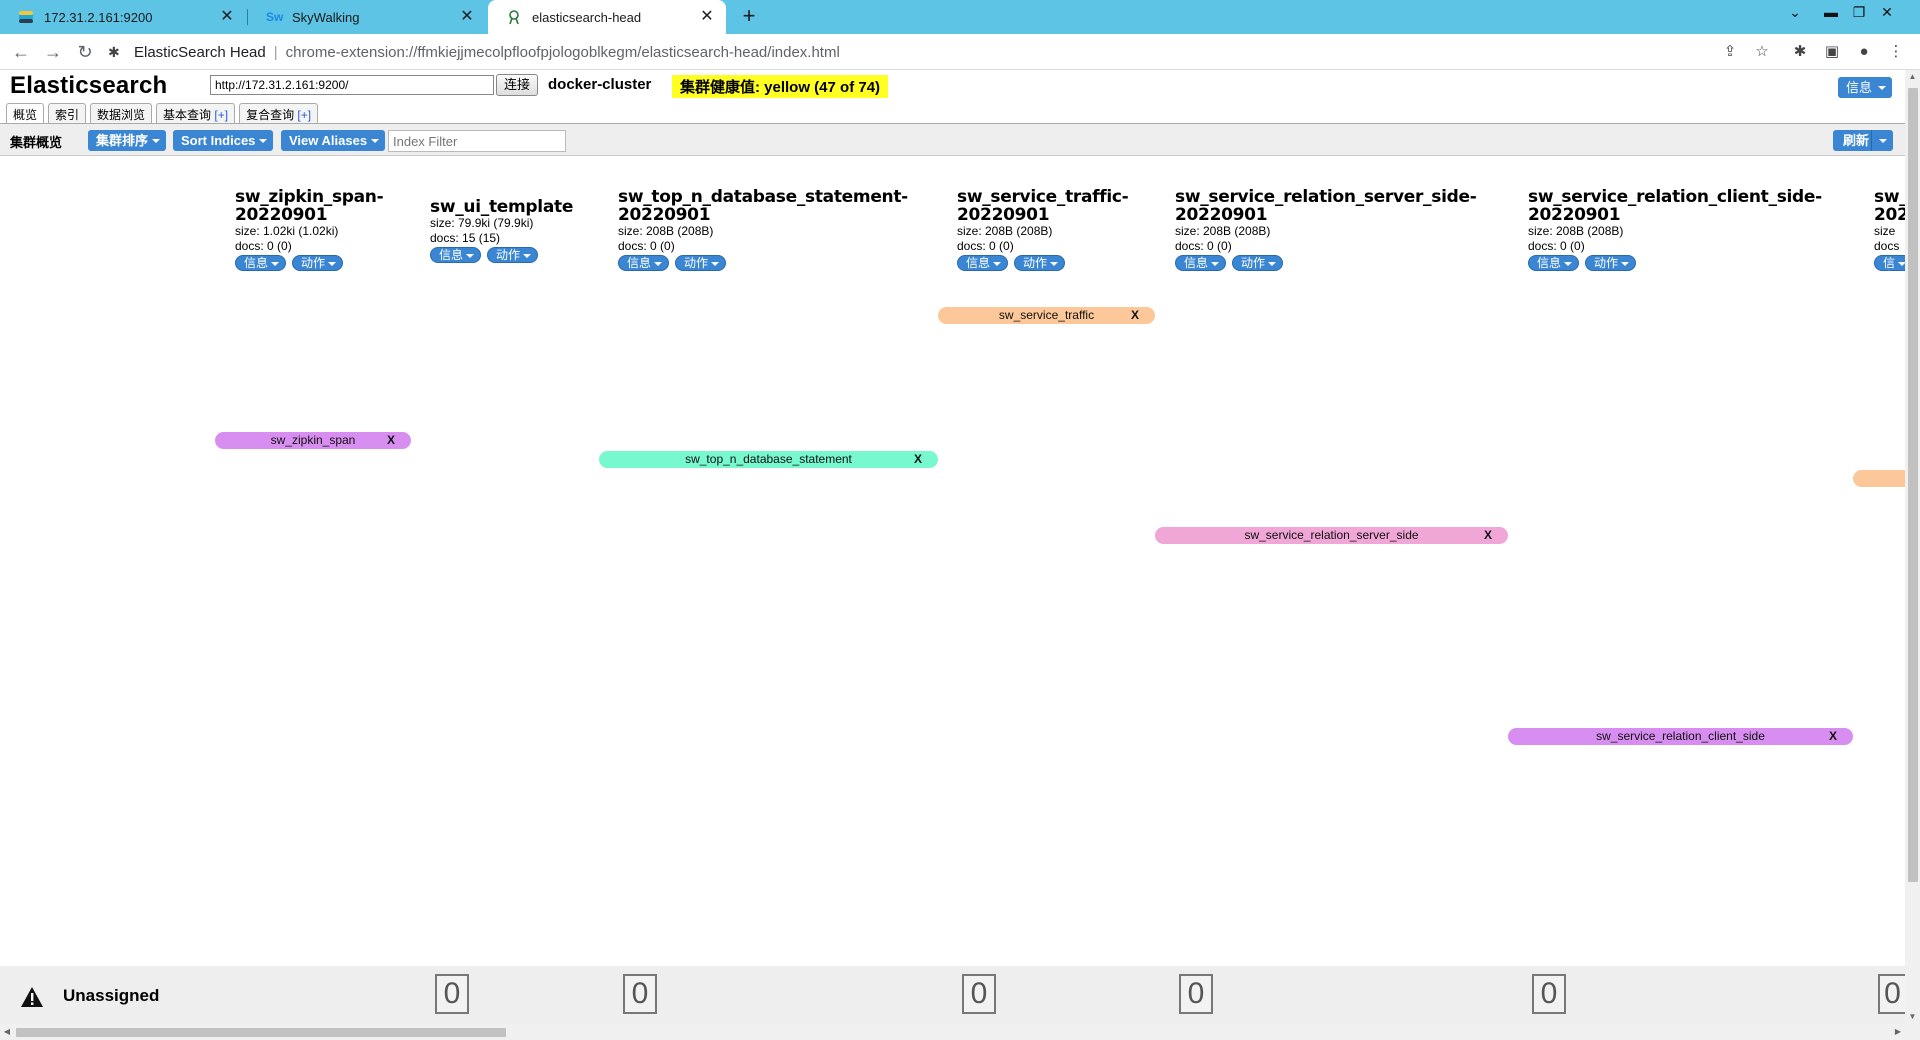 The width and height of the screenshot is (1920, 1040). Describe the element at coordinates (1913, 485) in the screenshot. I see `vertical-scroll-thumb` at that location.